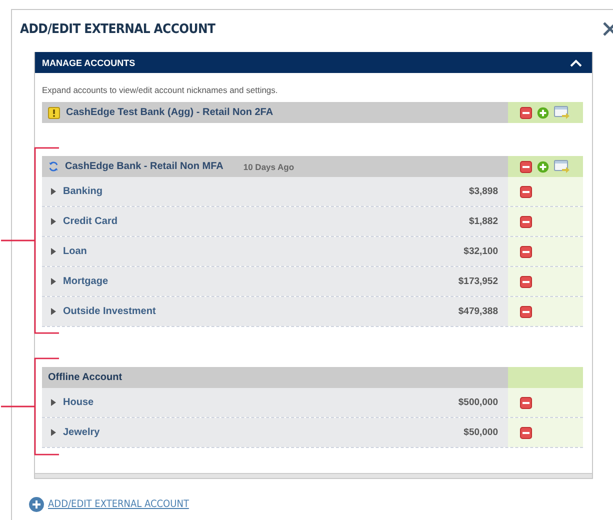 Image resolution: width=613 pixels, height=520 pixels. Describe the element at coordinates (608, 29) in the screenshot. I see `close-icon` at that location.